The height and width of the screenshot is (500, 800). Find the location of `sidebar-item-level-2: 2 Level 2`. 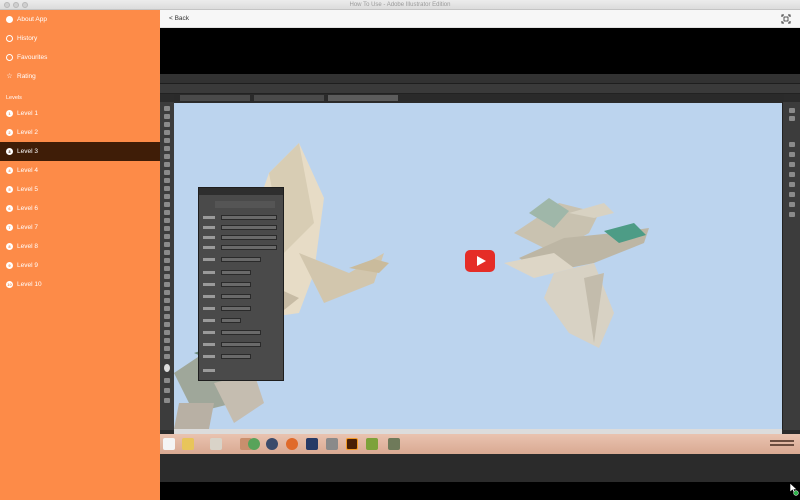

sidebar-item-level-2: 2 Level 2 is located at coordinates (80, 132).